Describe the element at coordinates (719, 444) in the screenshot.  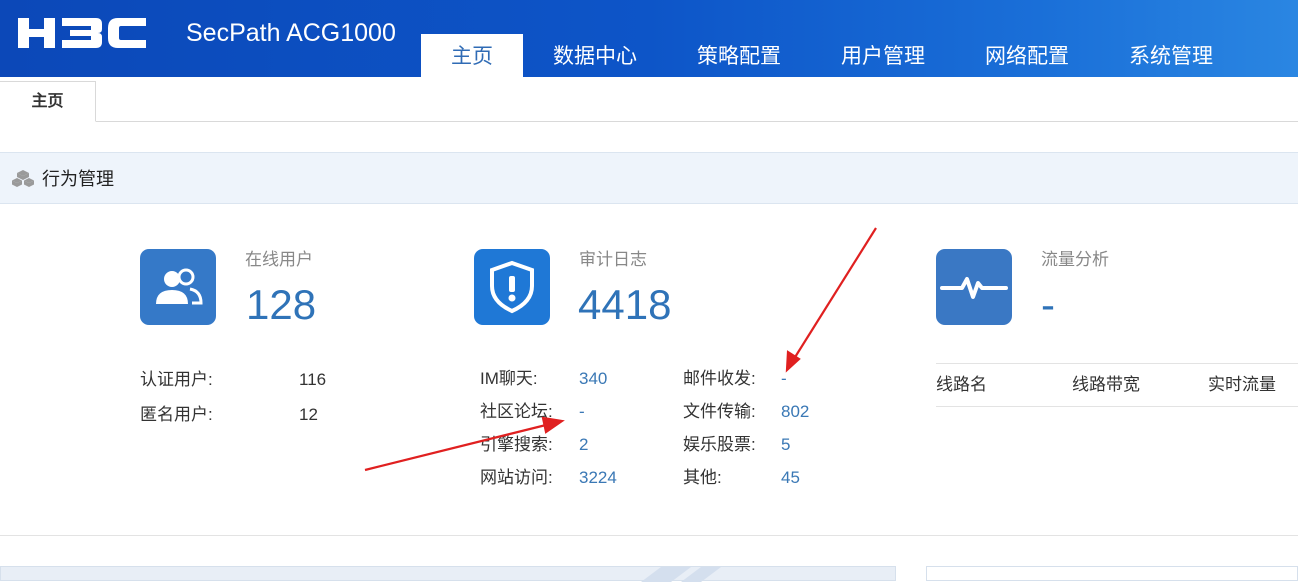
I see `entertainment-label: 娱乐股票:` at that location.